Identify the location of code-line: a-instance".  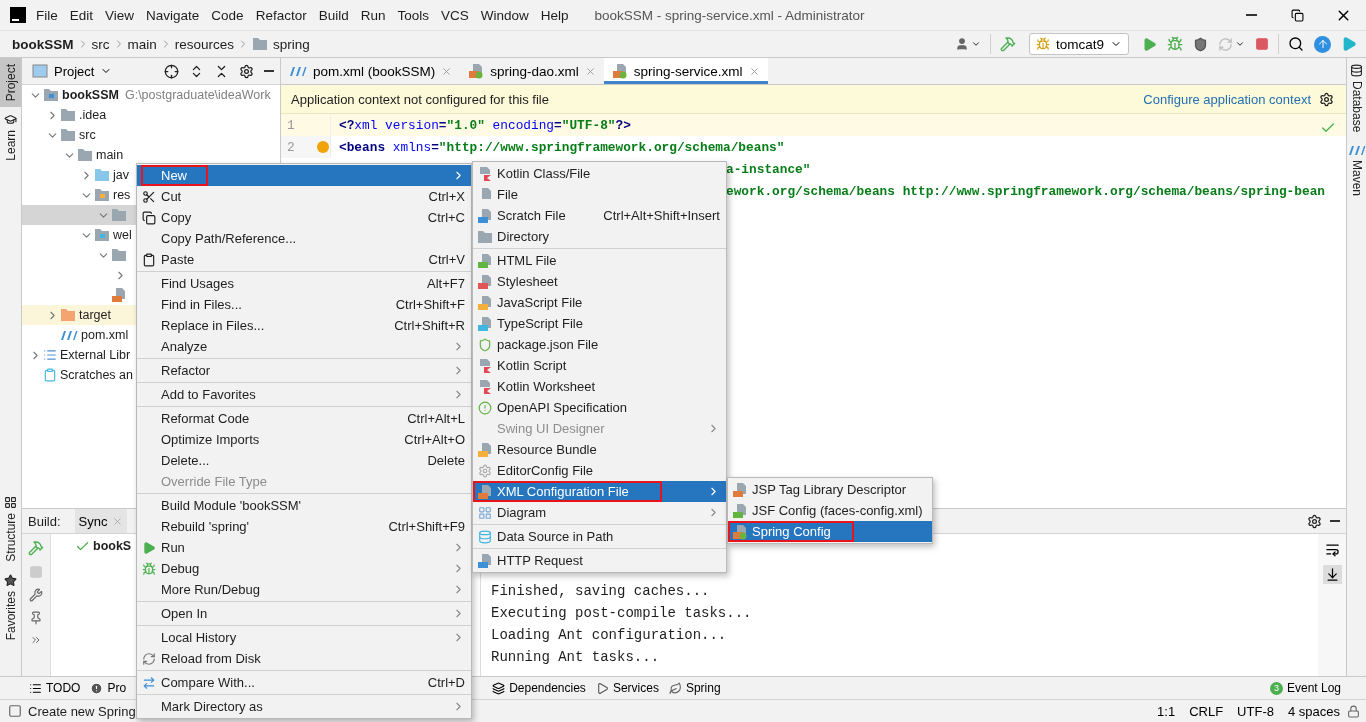
(768, 169).